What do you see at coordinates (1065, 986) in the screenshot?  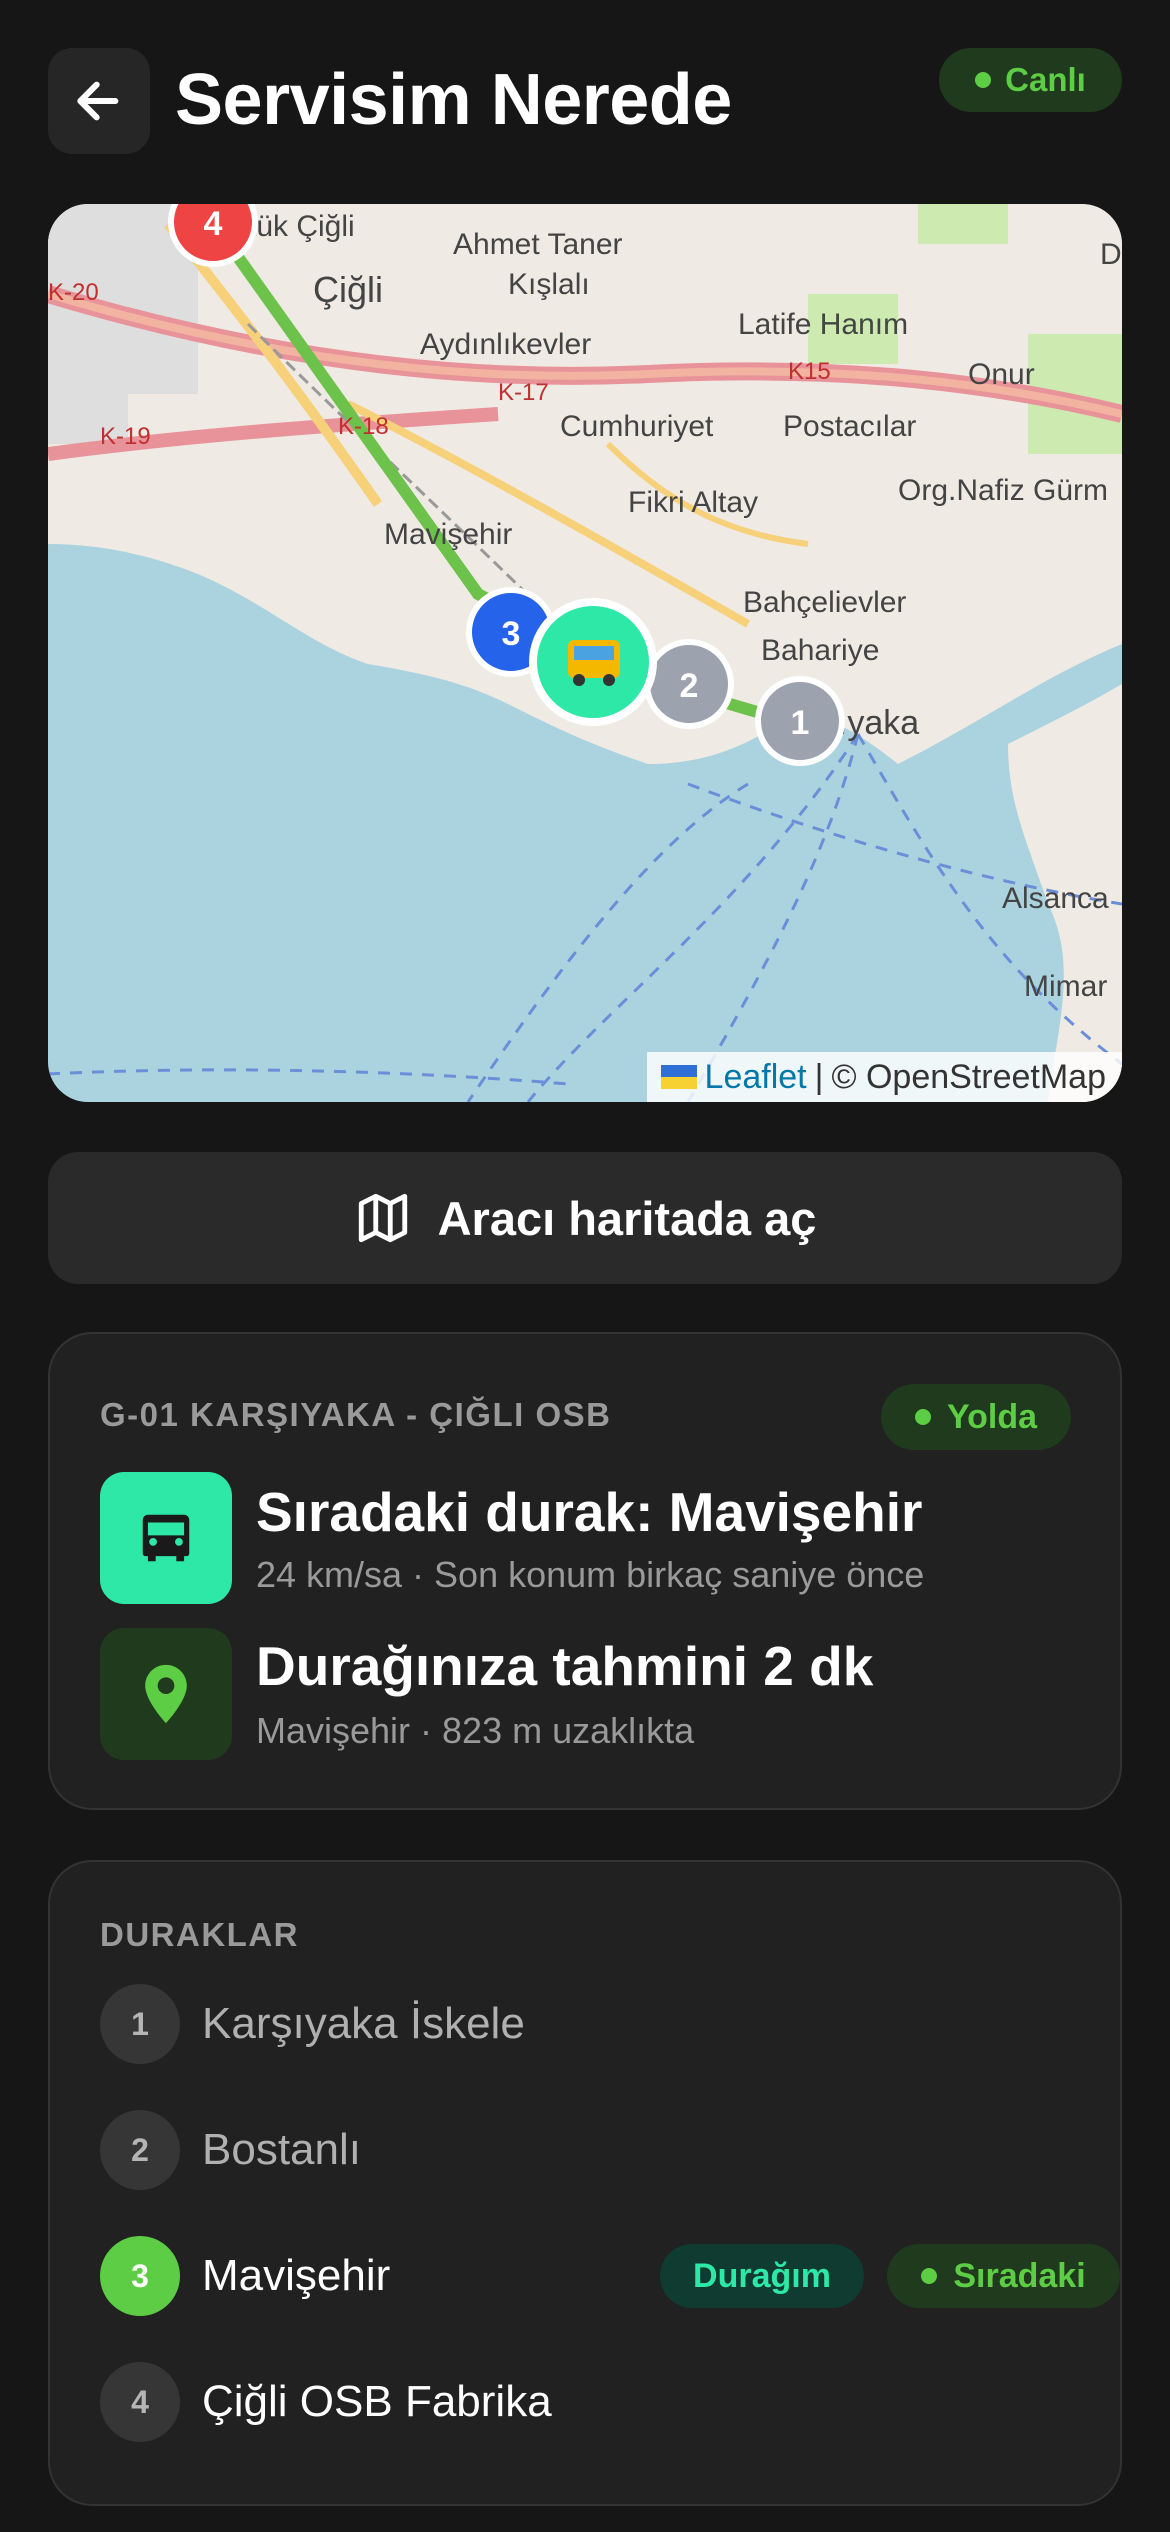 I see `map-label: Mimar` at bounding box center [1065, 986].